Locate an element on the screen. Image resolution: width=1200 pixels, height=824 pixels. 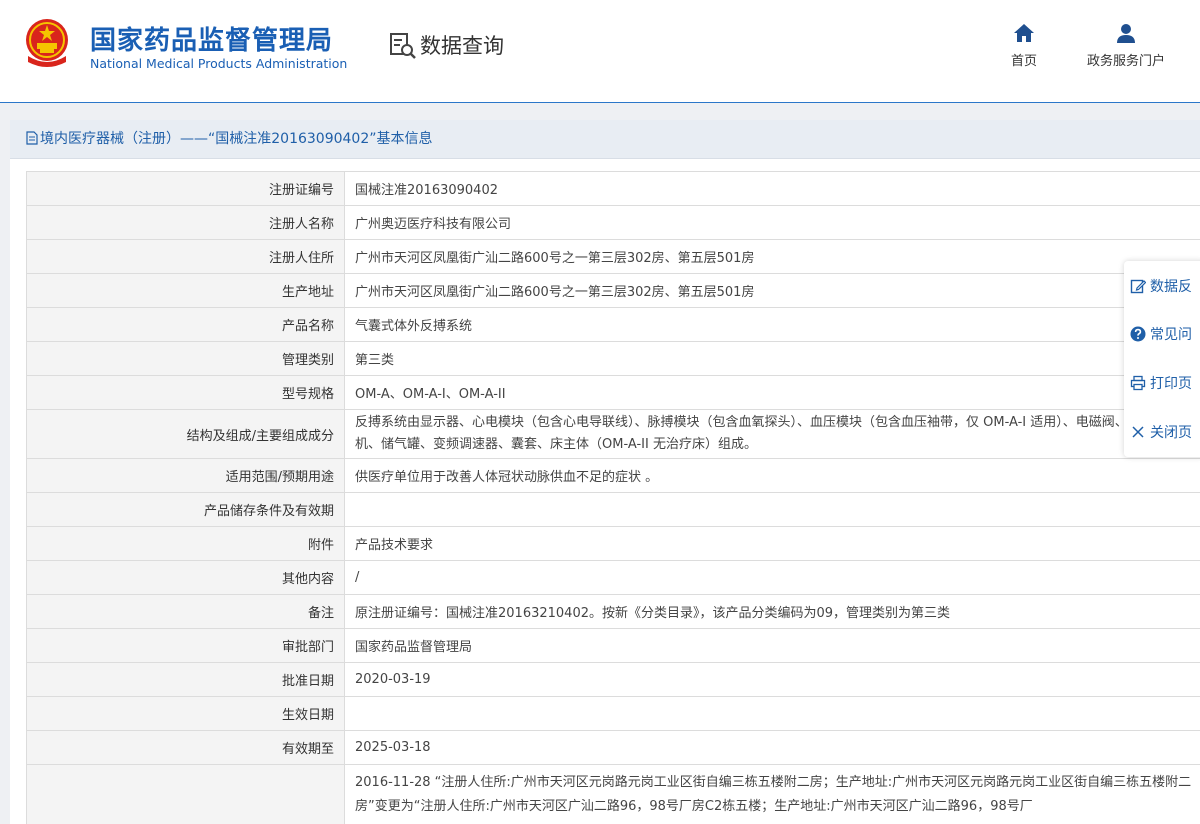
table-row: 产品储存条件及有效期 is located at coordinates (613, 509).